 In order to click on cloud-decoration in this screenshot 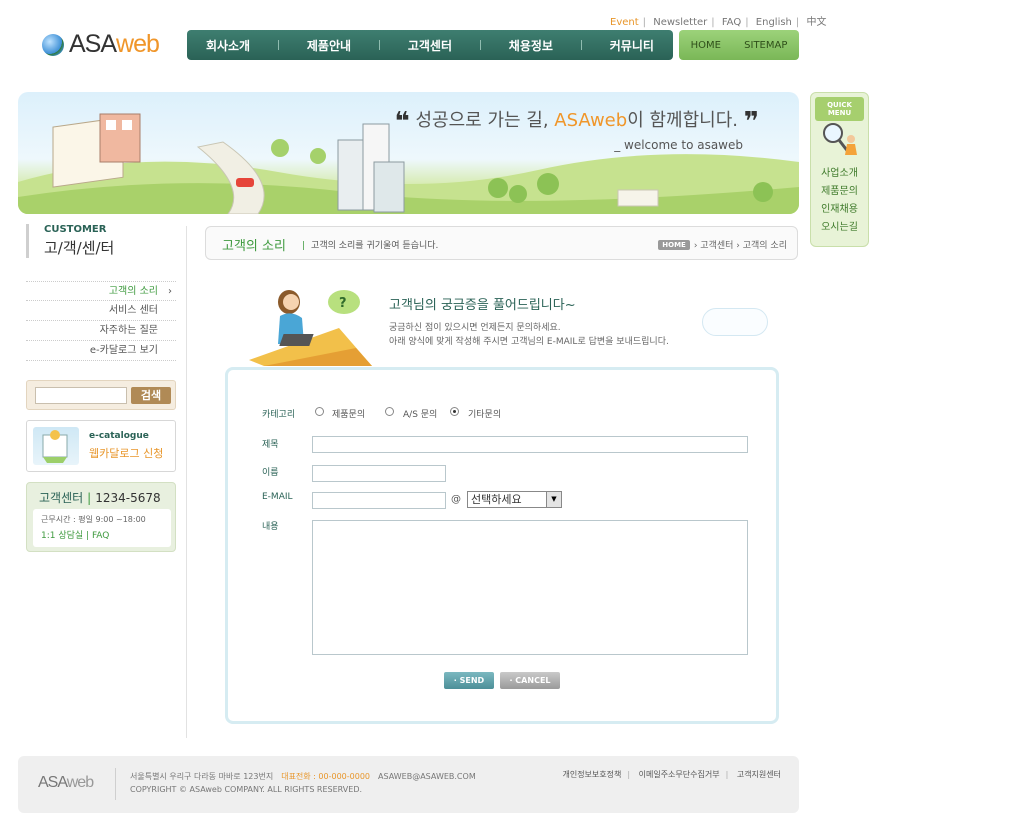, I will do `click(735, 322)`.